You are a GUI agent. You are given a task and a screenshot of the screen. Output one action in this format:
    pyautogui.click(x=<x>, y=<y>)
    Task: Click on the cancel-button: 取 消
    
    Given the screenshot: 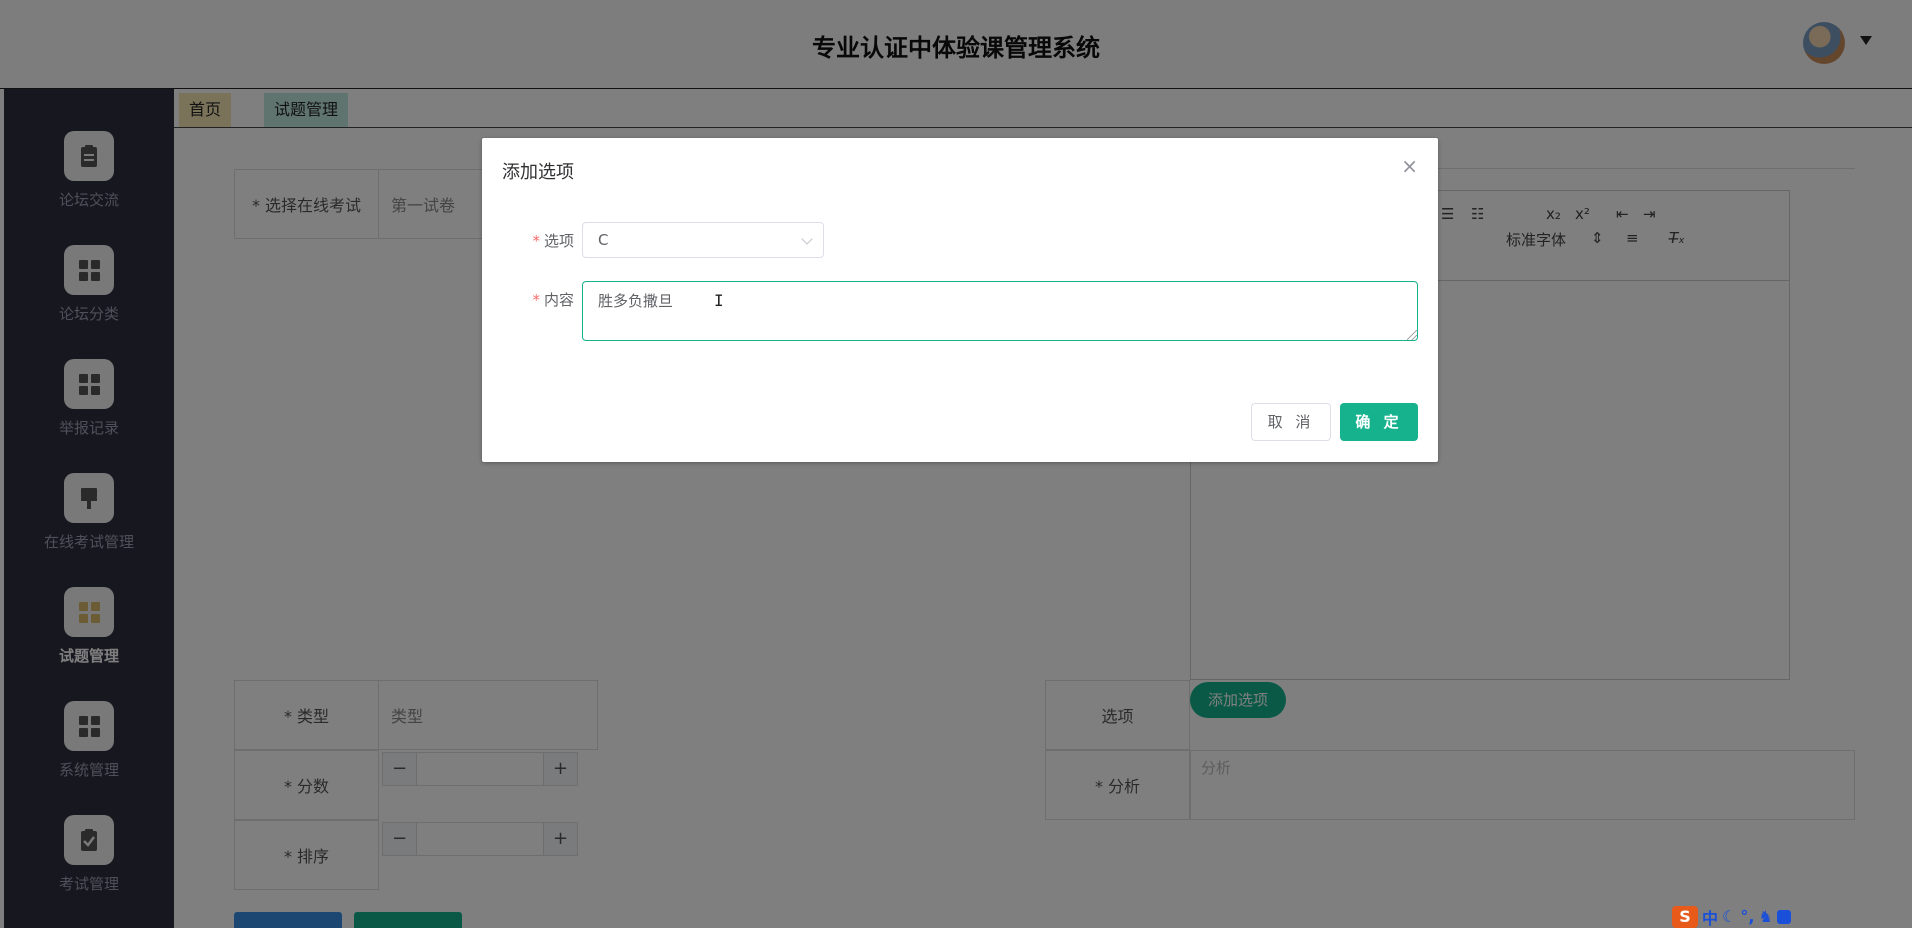 What is the action you would take?
    pyautogui.click(x=1291, y=422)
    